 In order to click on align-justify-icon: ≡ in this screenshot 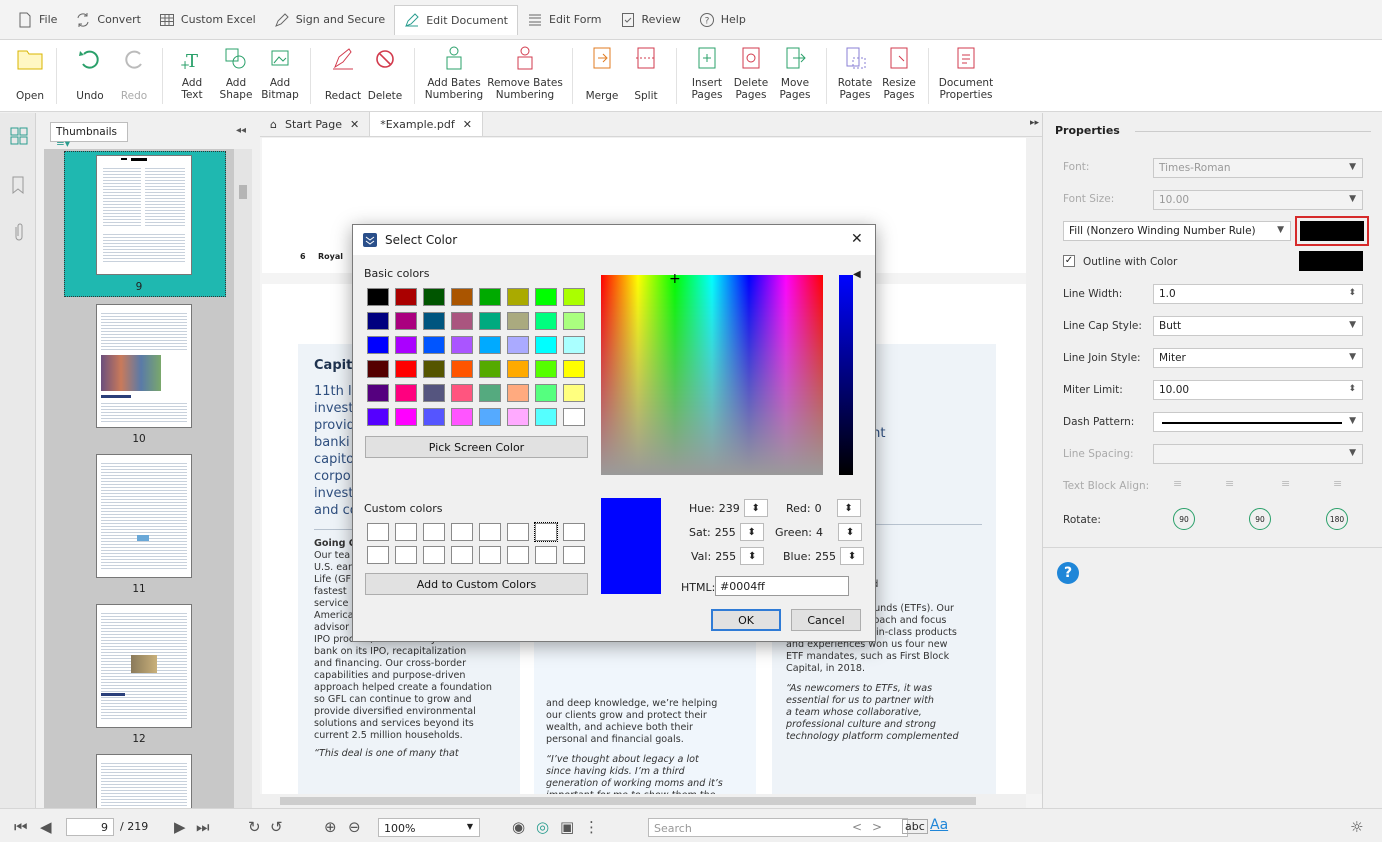, I will do `click(1337, 483)`.